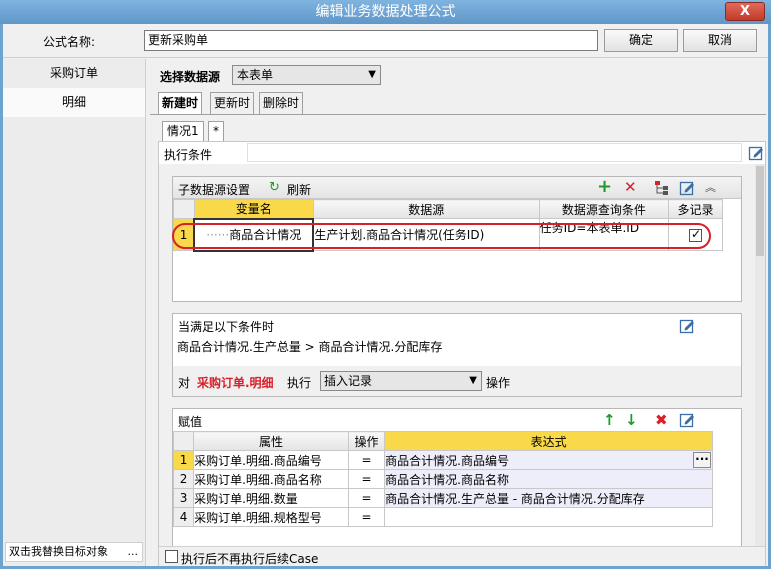 The image size is (771, 569). Describe the element at coordinates (183, 131) in the screenshot. I see `tab-case-1: 情况1` at that location.